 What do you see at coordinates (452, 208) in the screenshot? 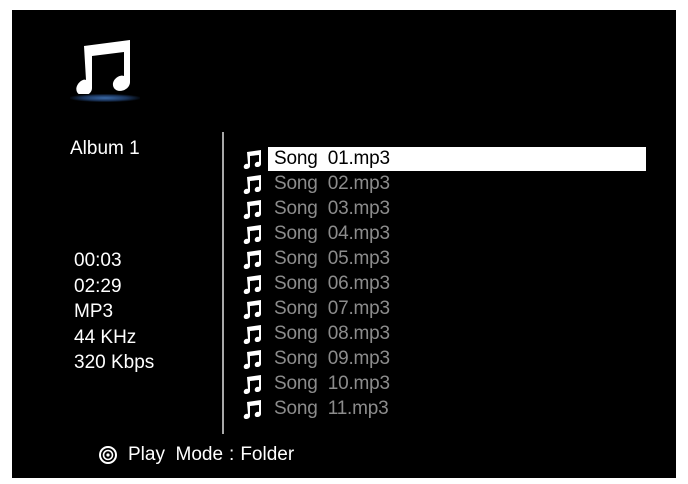
I see `song-item: Song 03.mp3` at bounding box center [452, 208].